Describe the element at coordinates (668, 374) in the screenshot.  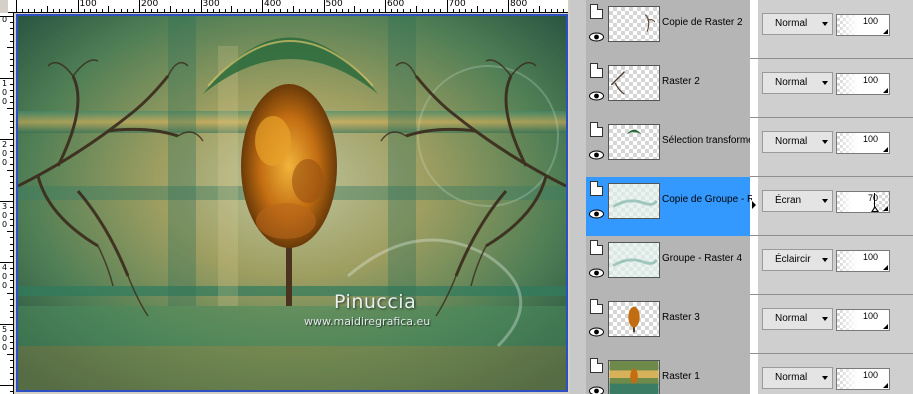
I see `layer-name-cell: Raster 1` at that location.